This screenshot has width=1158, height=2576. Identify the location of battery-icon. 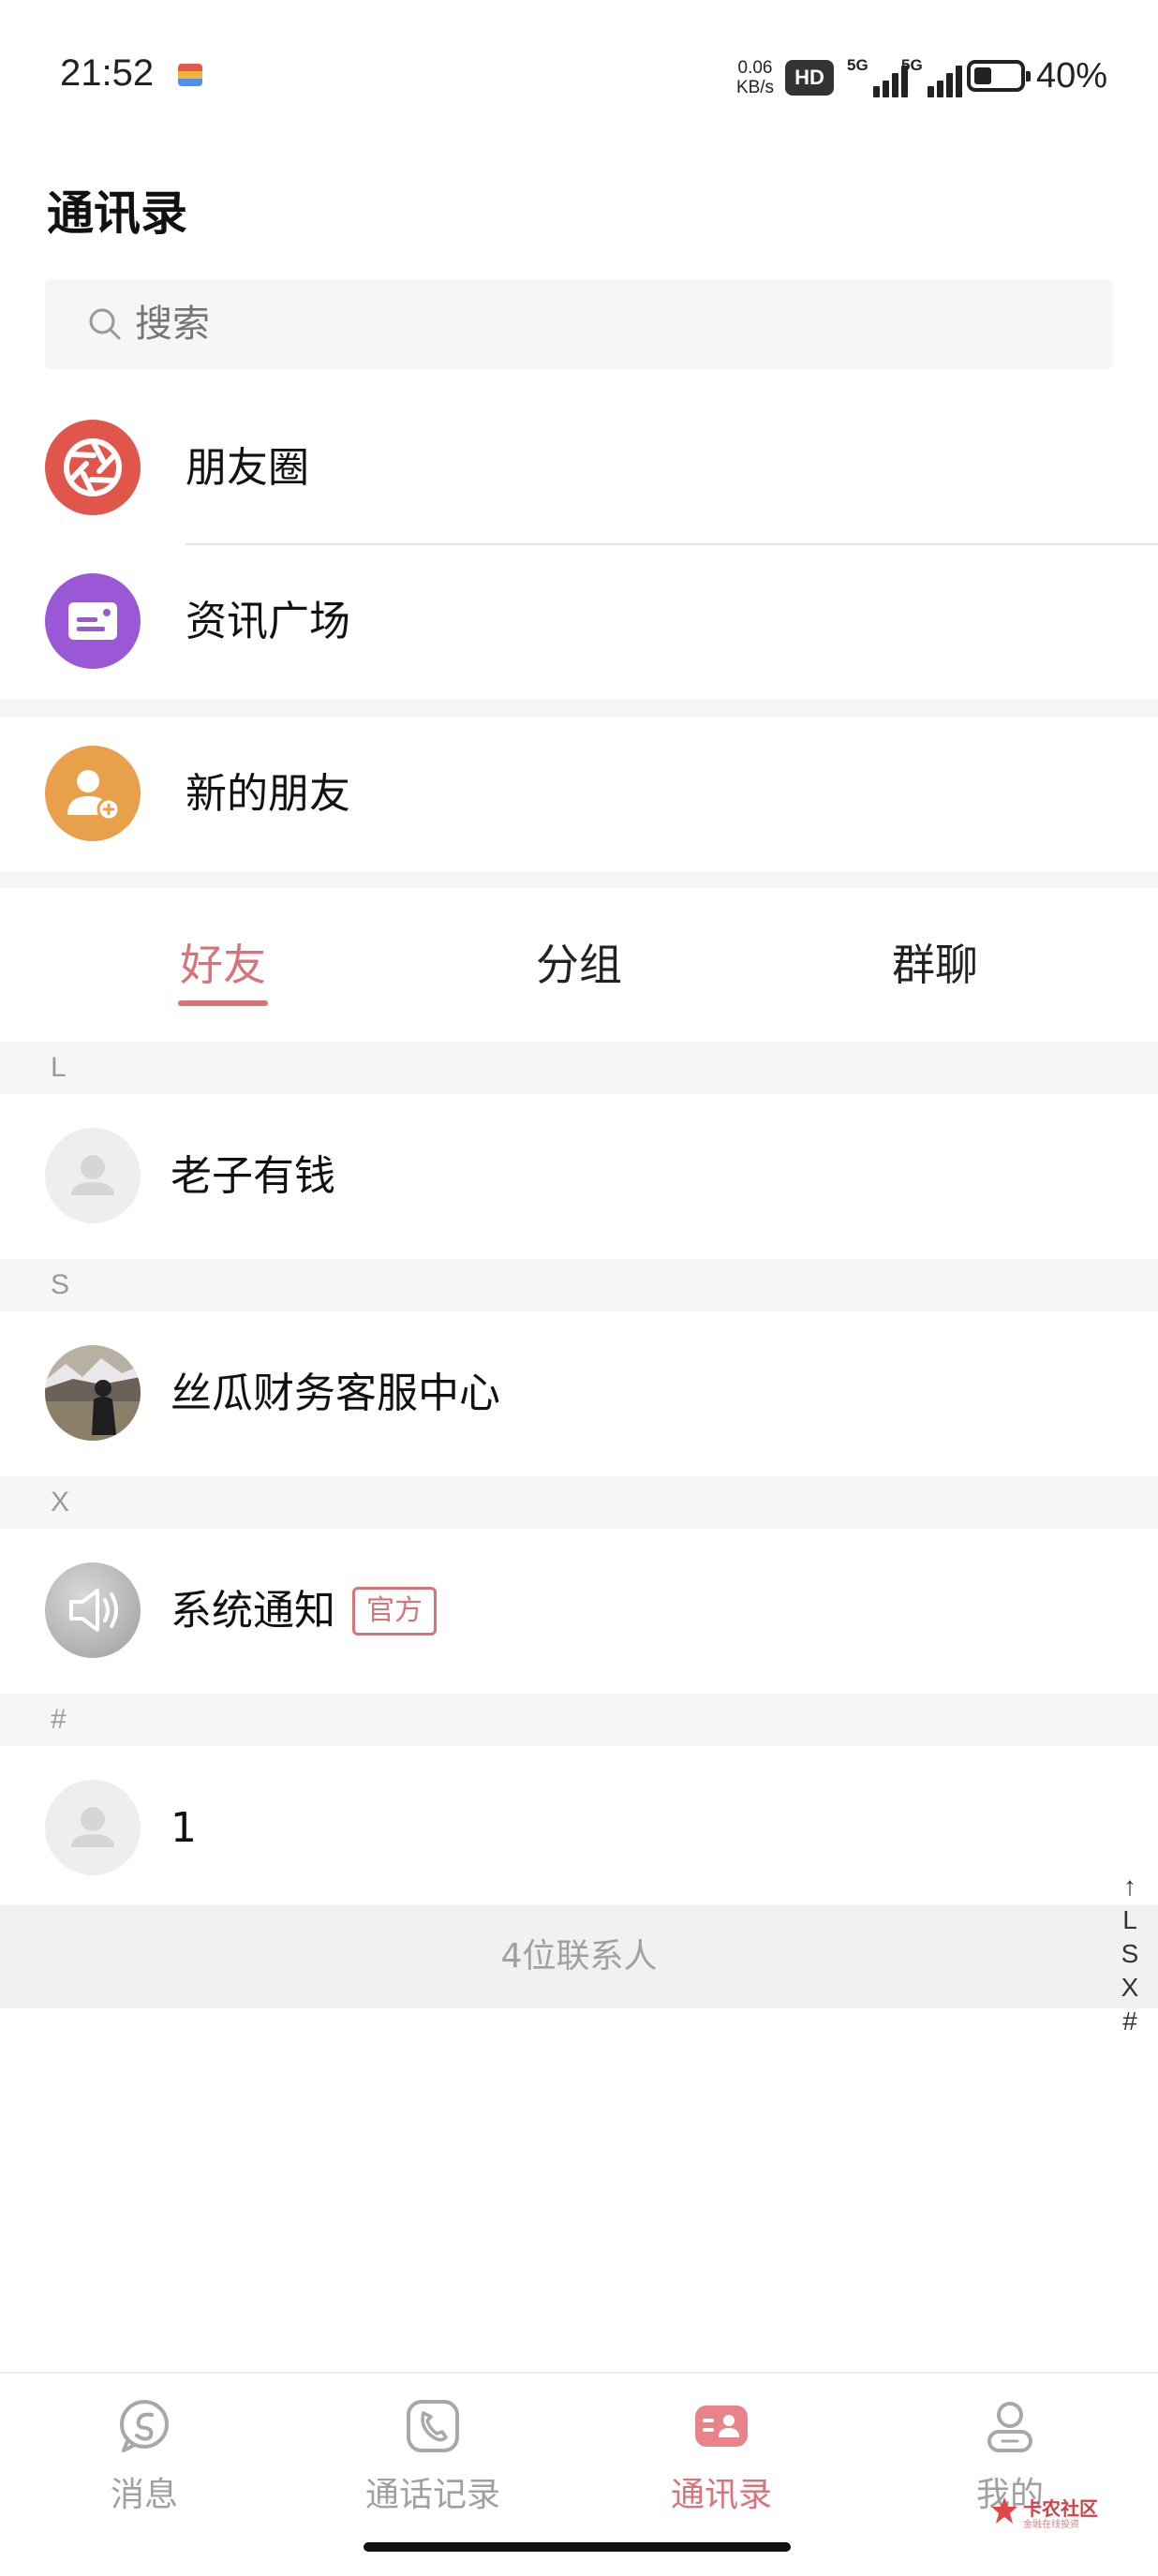
(999, 76).